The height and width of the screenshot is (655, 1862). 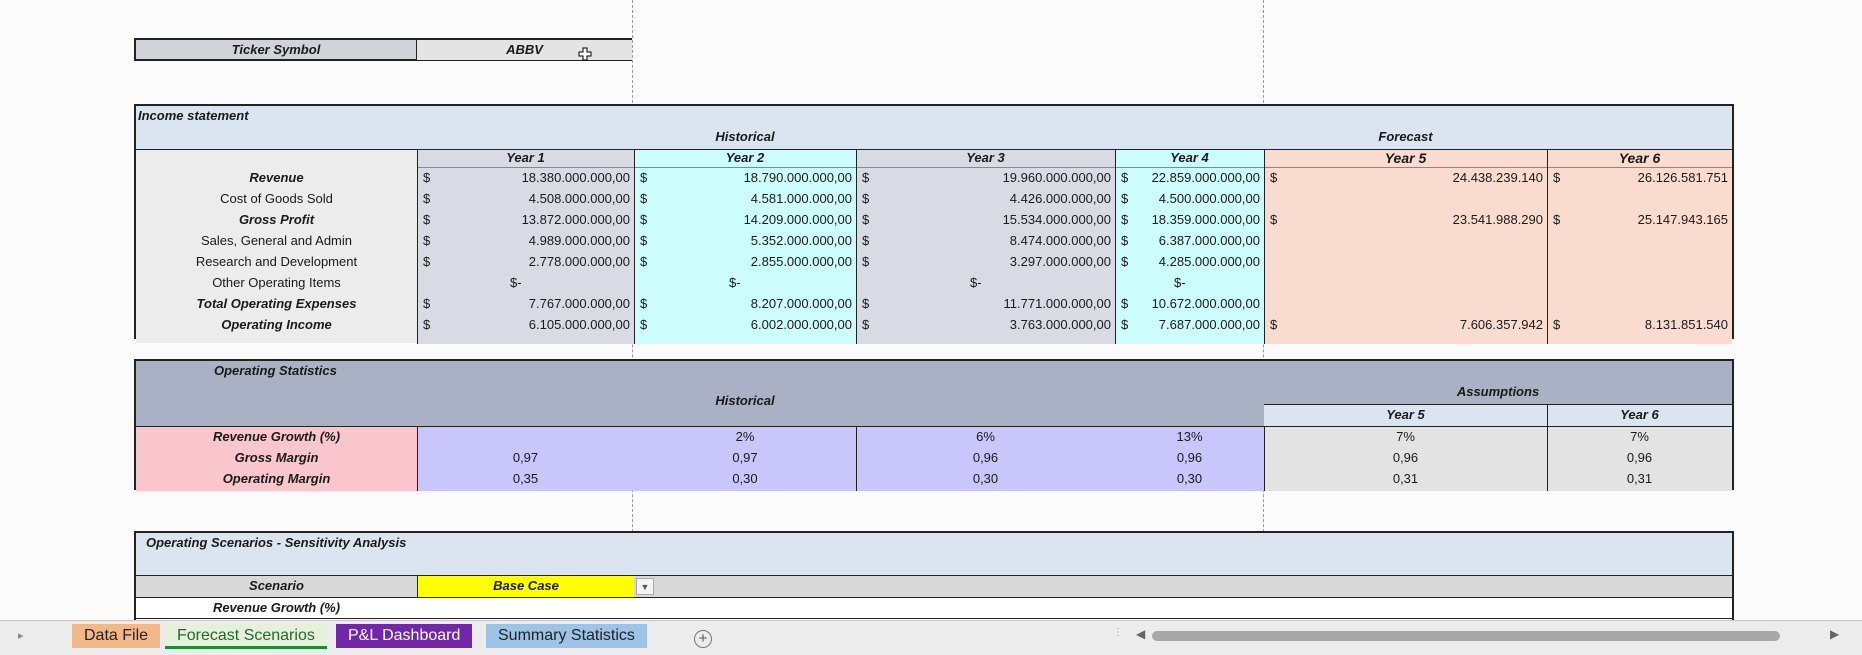 I want to click on scenario-dropdown: Base Case, so click(x=526, y=586).